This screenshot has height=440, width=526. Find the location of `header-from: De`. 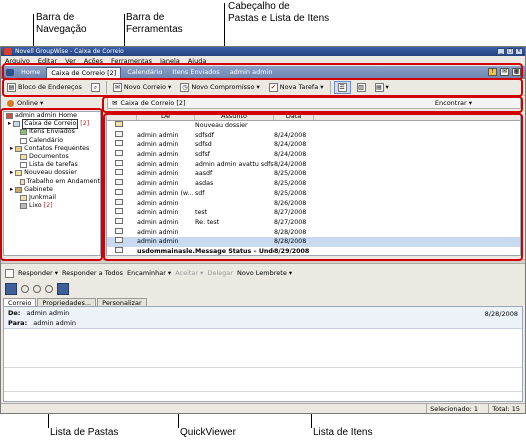

header-from: De is located at coordinates (166, 116).